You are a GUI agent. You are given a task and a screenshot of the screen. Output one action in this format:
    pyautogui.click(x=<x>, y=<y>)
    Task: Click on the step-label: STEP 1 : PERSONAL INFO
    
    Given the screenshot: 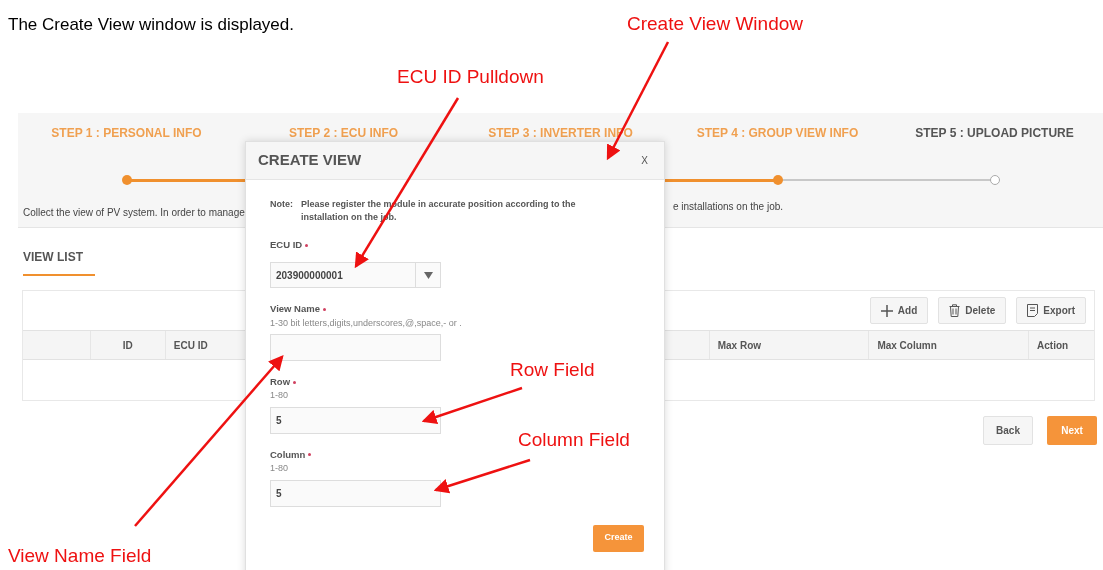 What is the action you would take?
    pyautogui.click(x=126, y=133)
    